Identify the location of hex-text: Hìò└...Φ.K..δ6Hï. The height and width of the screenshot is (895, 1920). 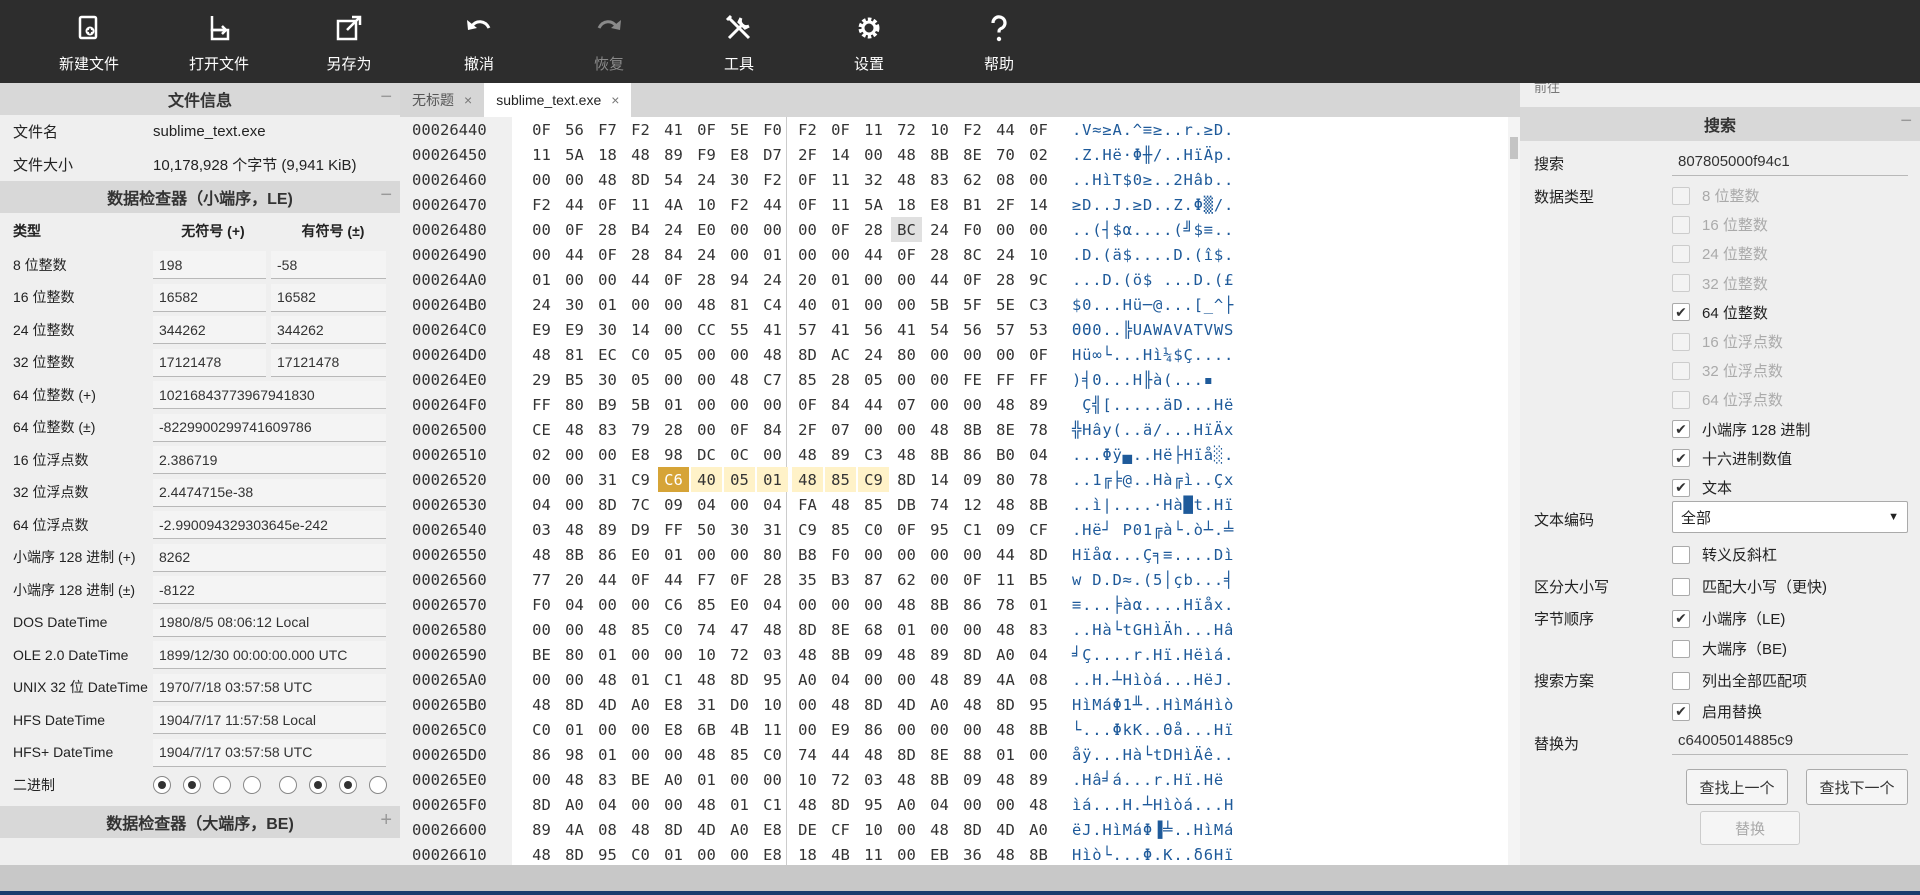
(1153, 855).